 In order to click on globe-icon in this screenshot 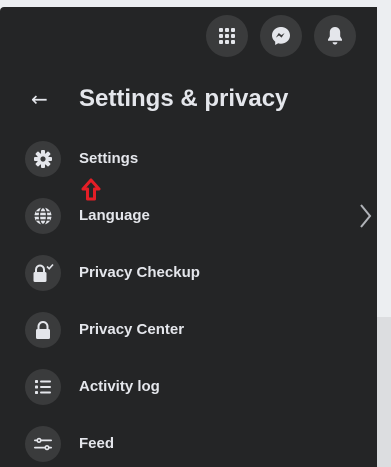, I will do `click(43, 216)`.